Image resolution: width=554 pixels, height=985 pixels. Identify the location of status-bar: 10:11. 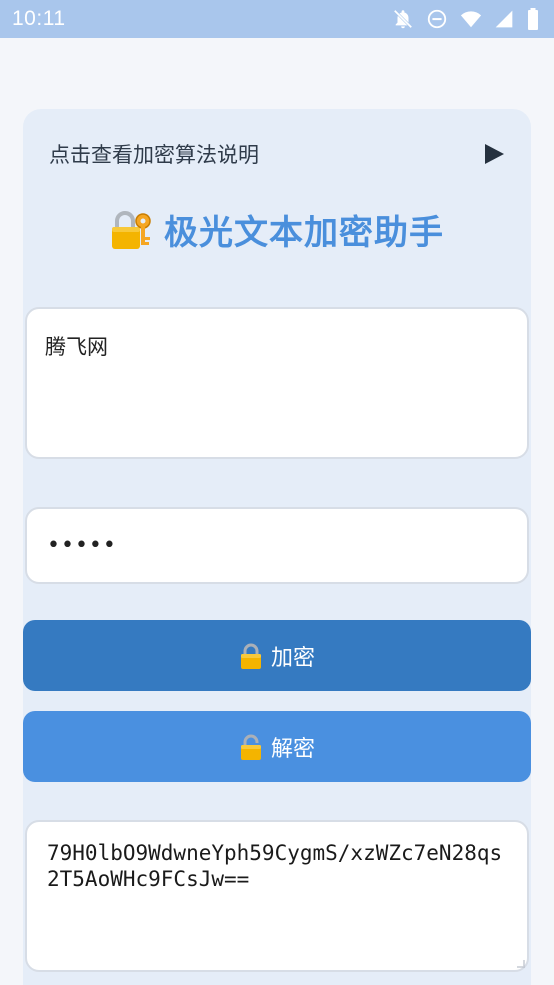
(277, 19).